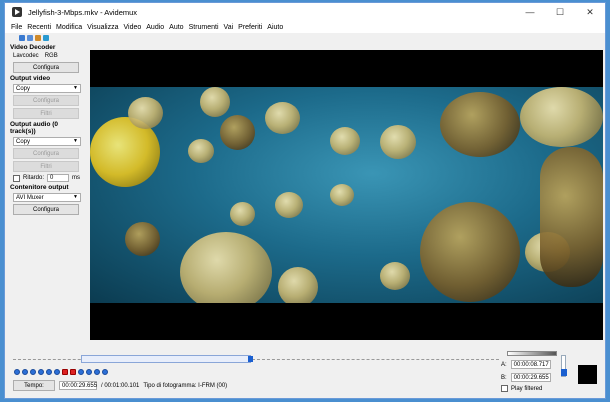 This screenshot has width=610, height=402. Describe the element at coordinates (33, 372) in the screenshot. I see `prev-frame-icon` at that location.